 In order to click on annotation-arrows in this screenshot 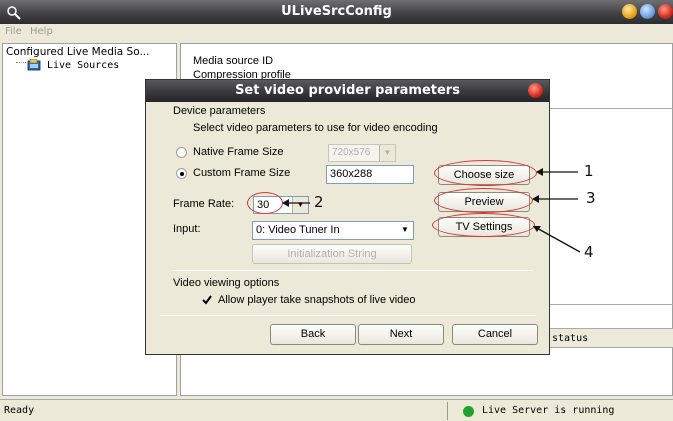, I will do `click(431, 210)`.